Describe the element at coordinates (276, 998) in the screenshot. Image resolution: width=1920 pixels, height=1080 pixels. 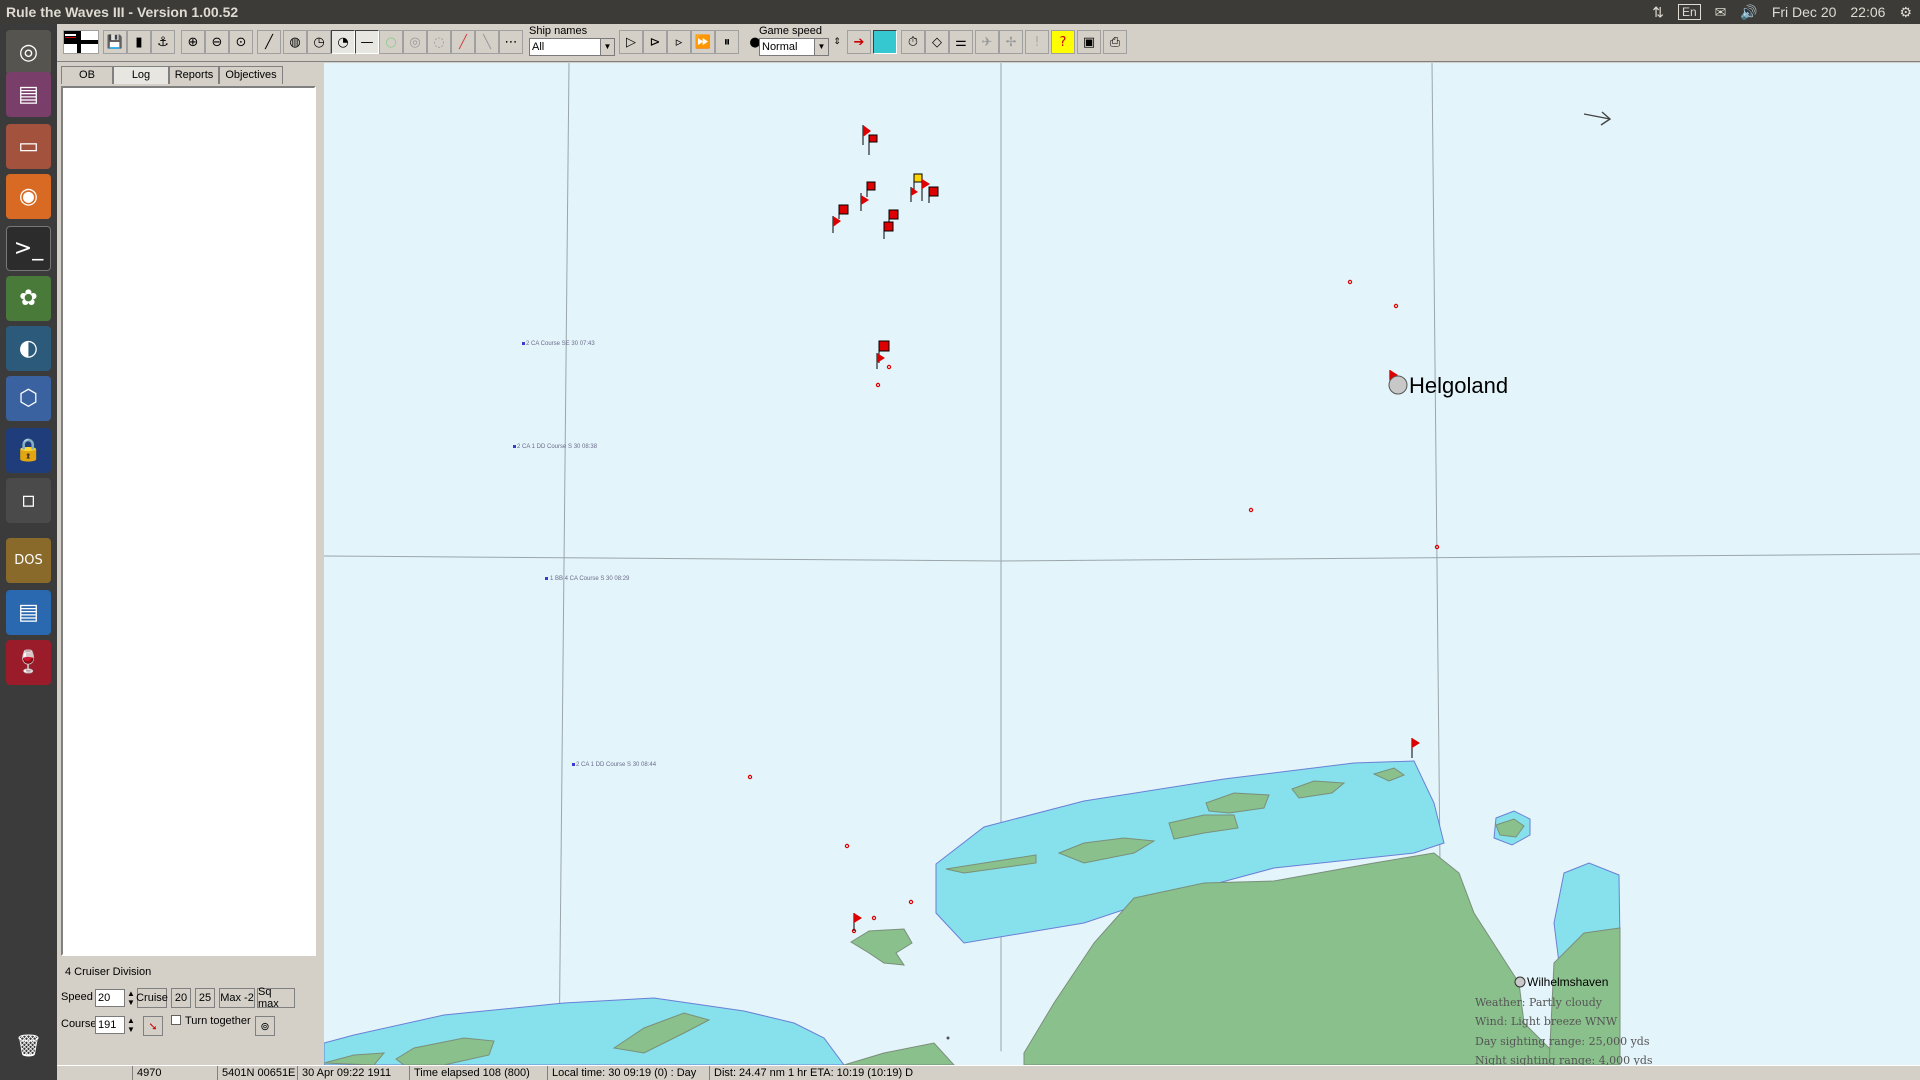
I see `squadron-max-button: Sq max` at that location.